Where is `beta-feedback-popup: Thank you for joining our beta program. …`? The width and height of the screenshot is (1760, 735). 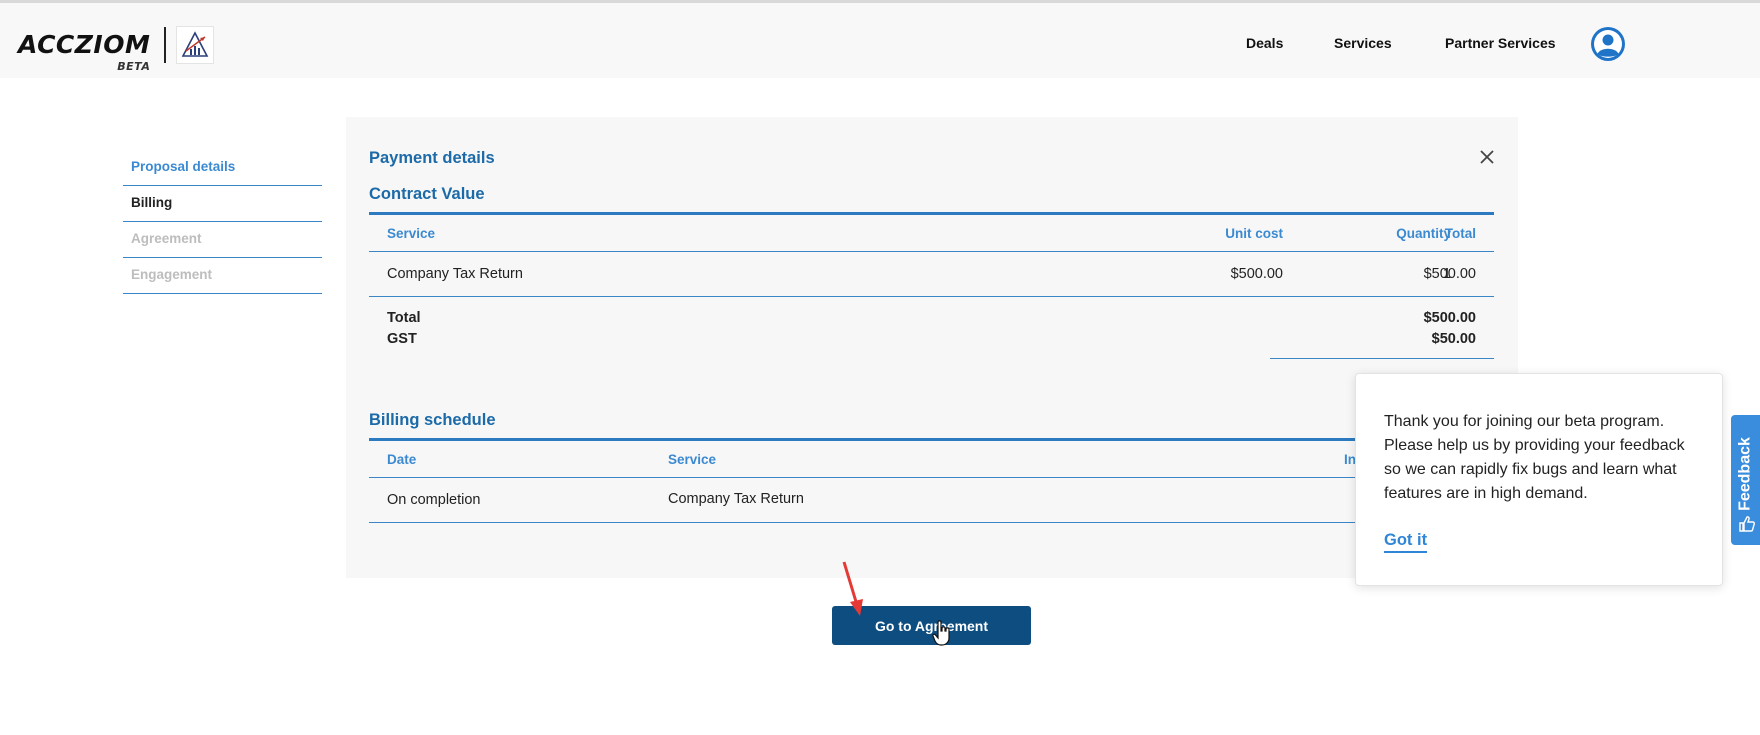
beta-feedback-popup: Thank you for joining our beta program. … is located at coordinates (1539, 479).